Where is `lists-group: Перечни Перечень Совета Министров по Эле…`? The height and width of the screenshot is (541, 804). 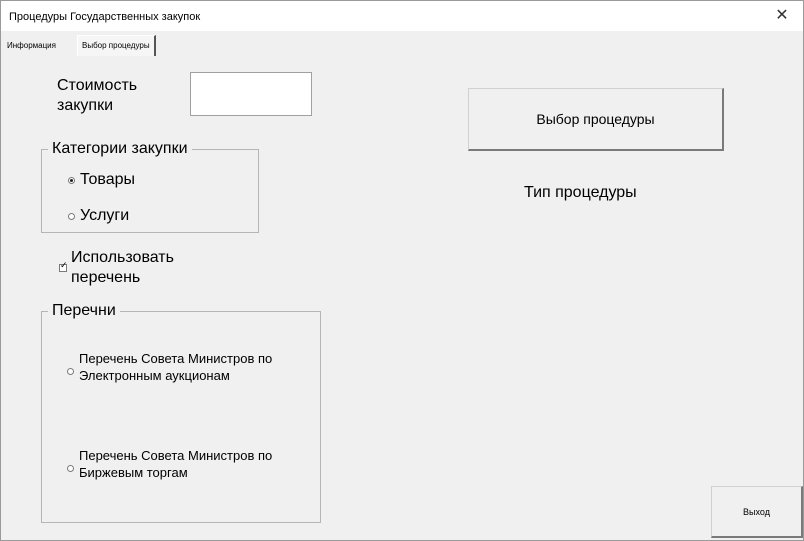 lists-group: Перечни Перечень Совета Министров по Эле… is located at coordinates (181, 412).